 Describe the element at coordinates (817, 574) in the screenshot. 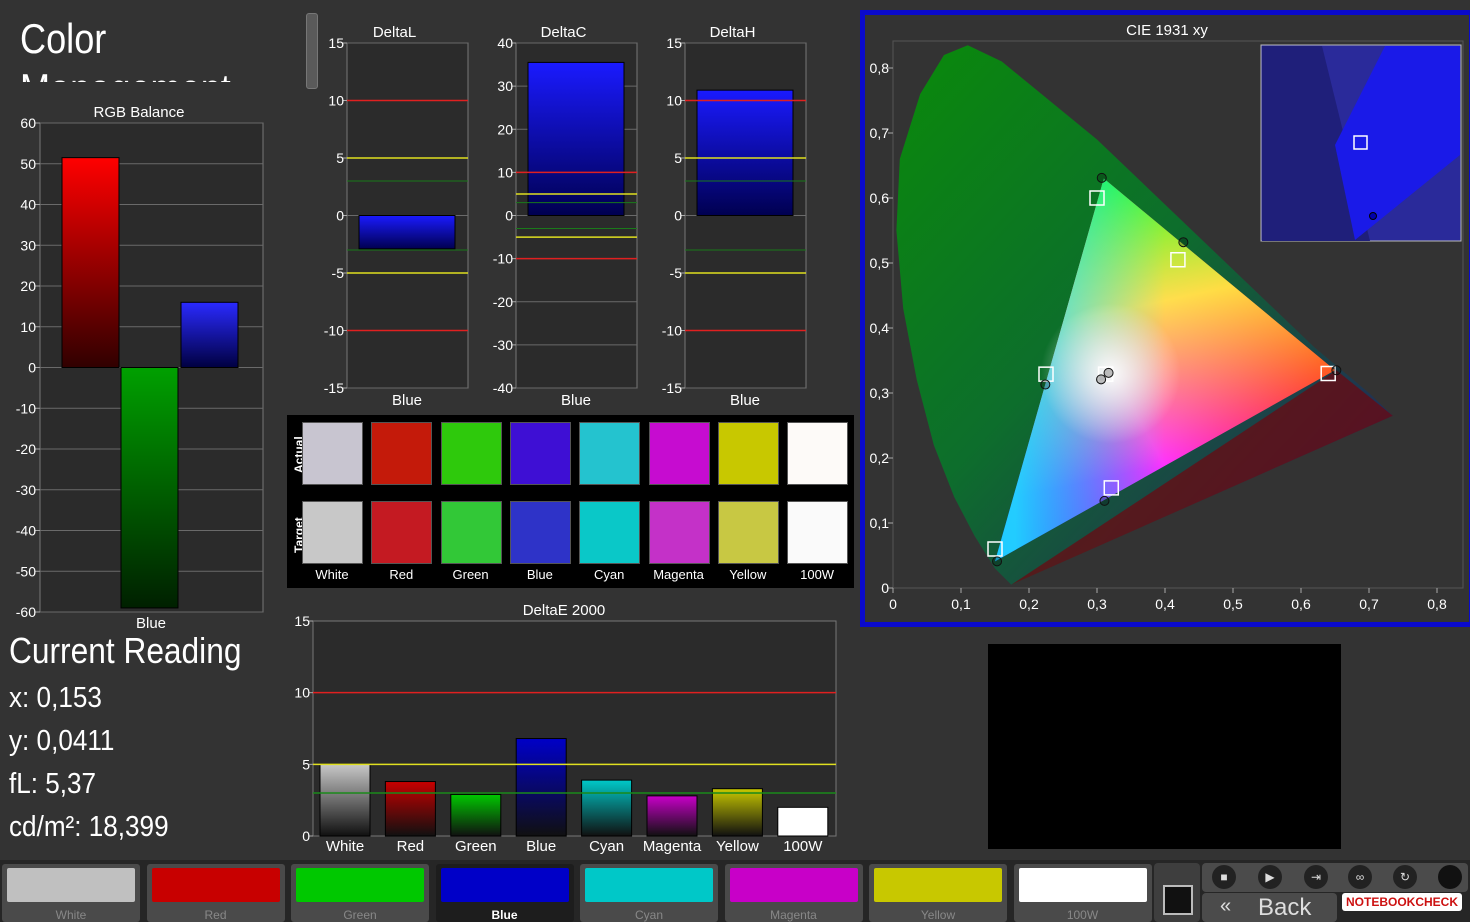

I see `swatch-label: 100W` at that location.